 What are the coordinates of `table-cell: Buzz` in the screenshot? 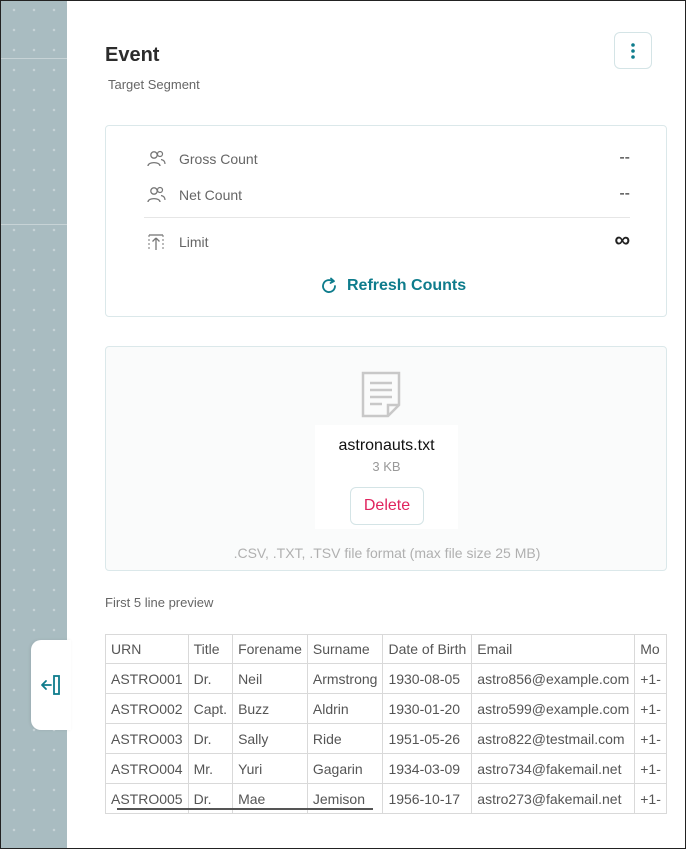 It's located at (270, 708).